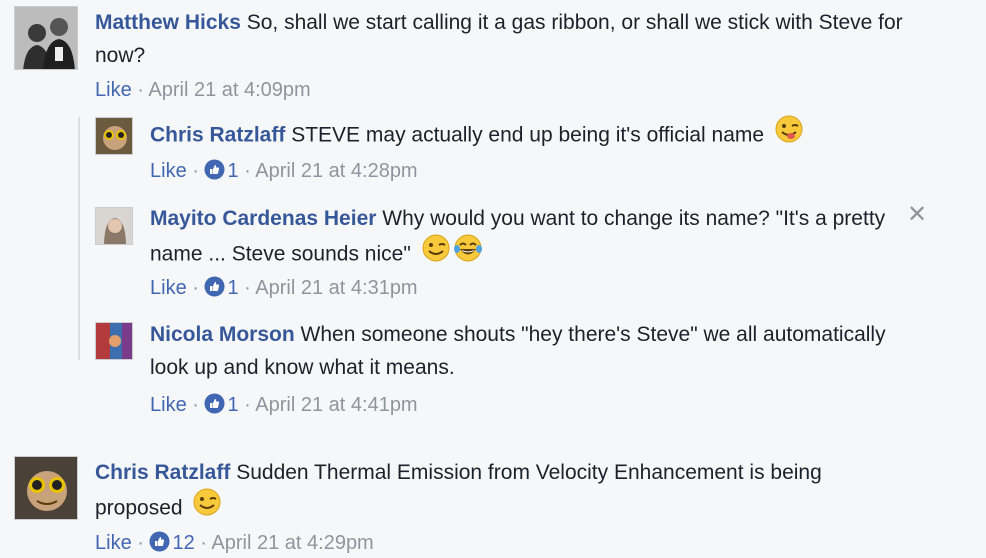 The width and height of the screenshot is (986, 558). I want to click on reply-thread-rail, so click(79, 238).